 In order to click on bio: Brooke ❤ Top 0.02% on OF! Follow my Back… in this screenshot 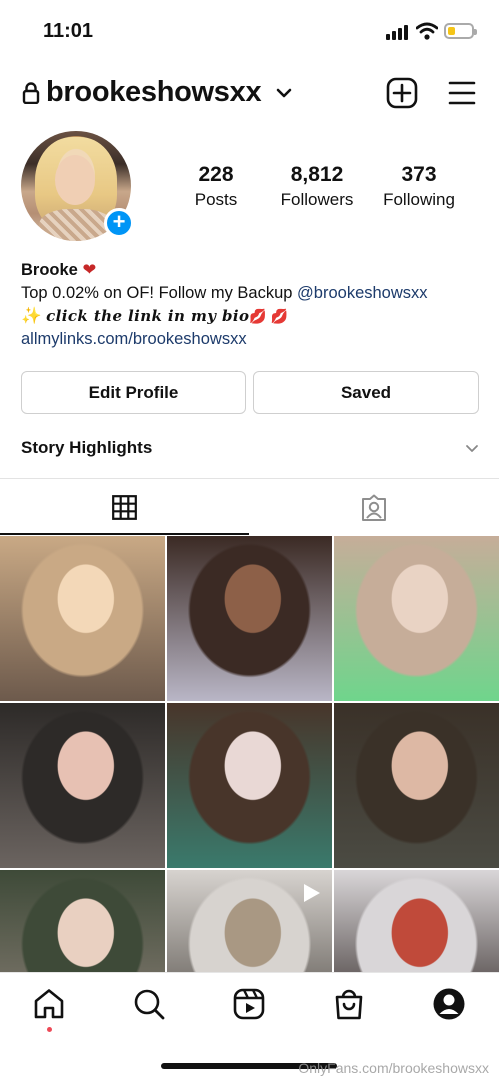, I will do `click(251, 305)`.